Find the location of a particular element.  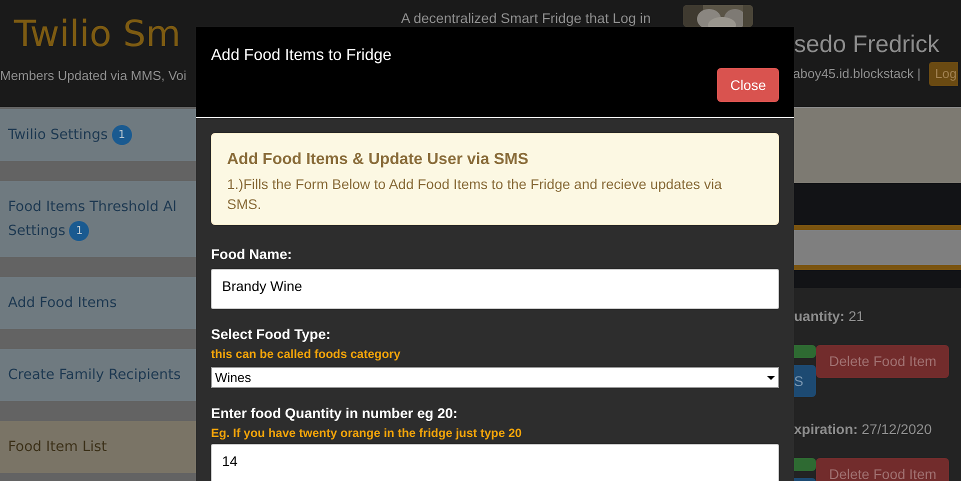

food-detail: xpiration: 27/12/2020 is located at coordinates (863, 429).